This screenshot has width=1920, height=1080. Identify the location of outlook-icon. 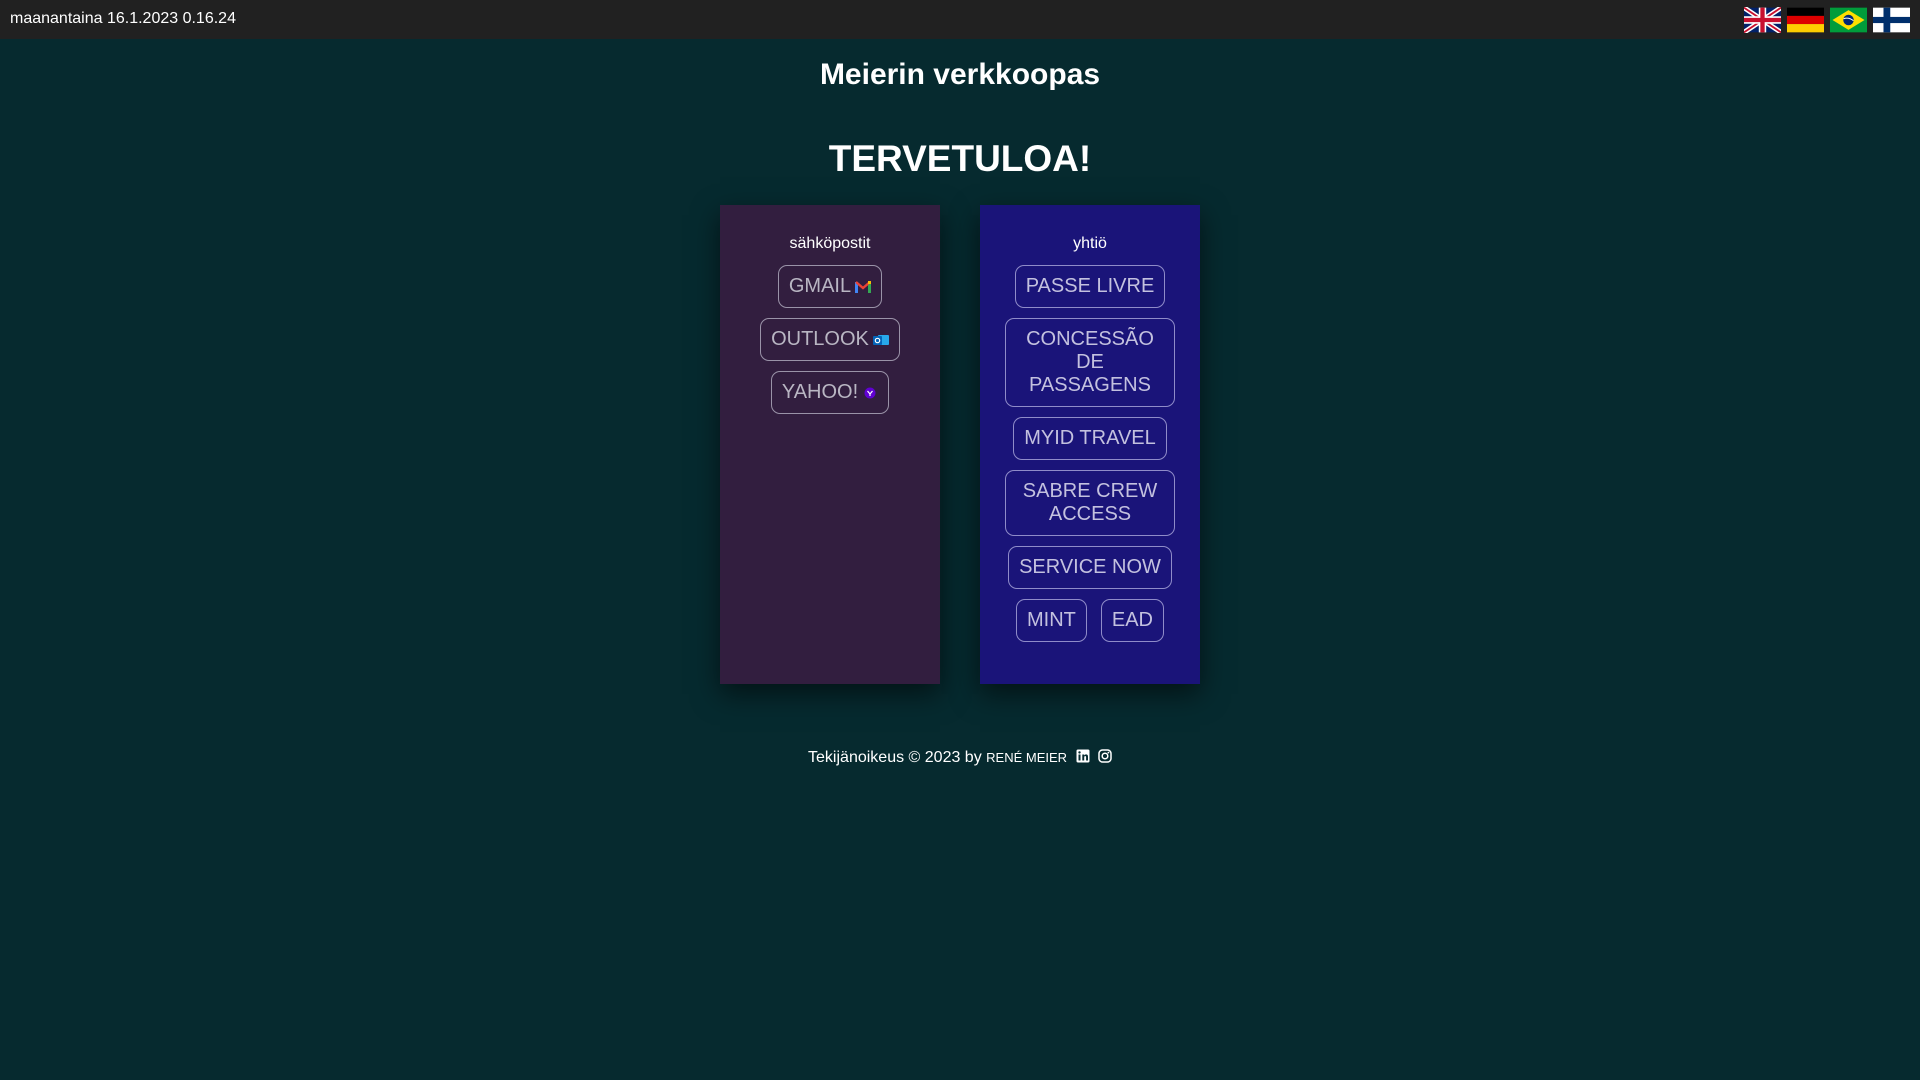
(880, 339).